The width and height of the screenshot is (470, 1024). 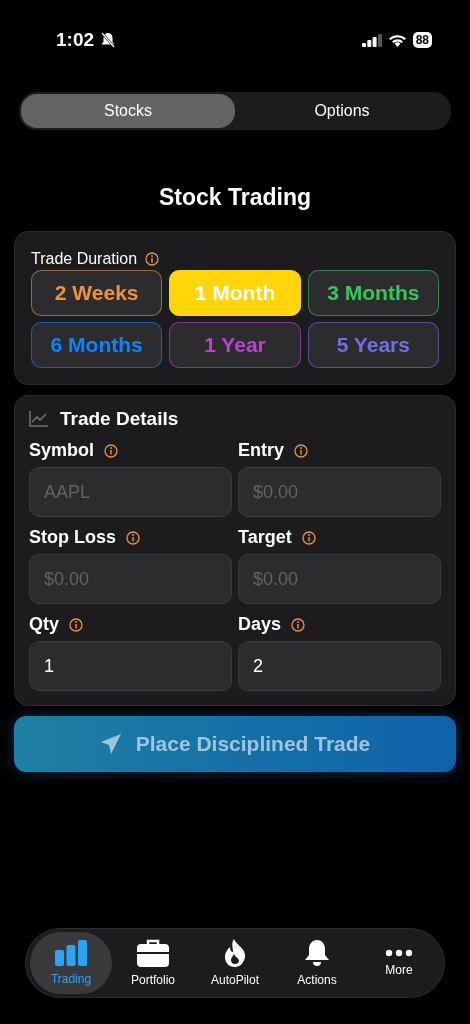 I want to click on segment-tab: Stocks, so click(x=128, y=111).